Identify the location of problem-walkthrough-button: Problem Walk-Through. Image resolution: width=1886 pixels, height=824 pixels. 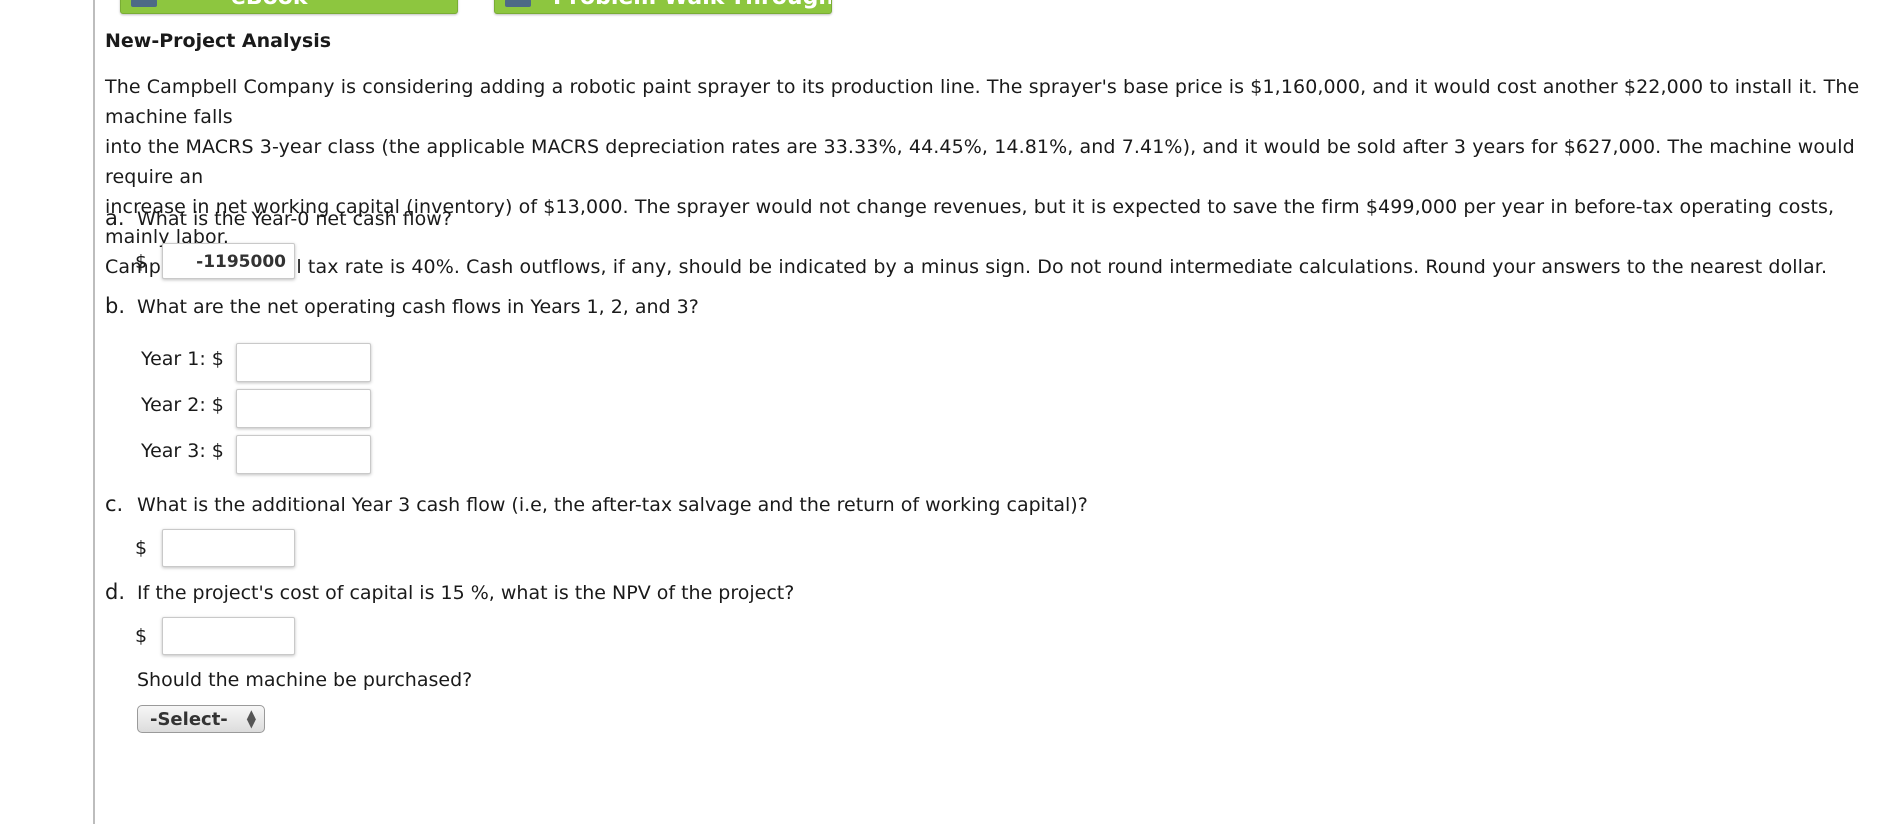
(663, 7).